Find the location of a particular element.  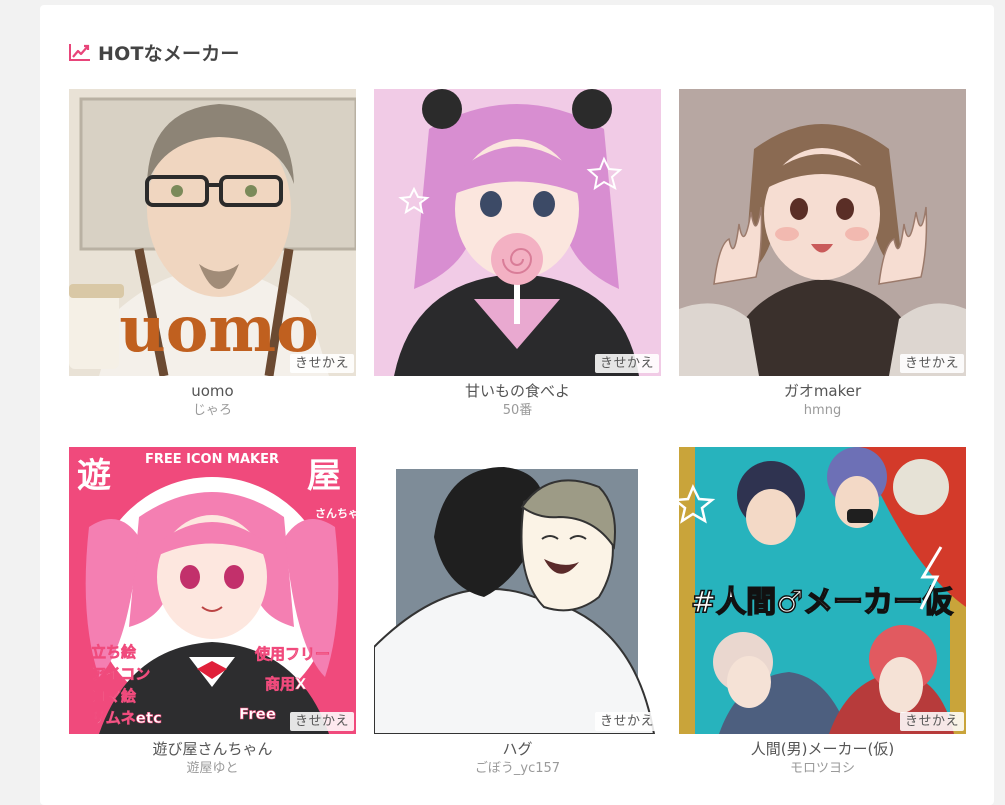

maker-card-amaimono: きせかえ 甘いもの食べよ 50番 is located at coordinates (517, 268).